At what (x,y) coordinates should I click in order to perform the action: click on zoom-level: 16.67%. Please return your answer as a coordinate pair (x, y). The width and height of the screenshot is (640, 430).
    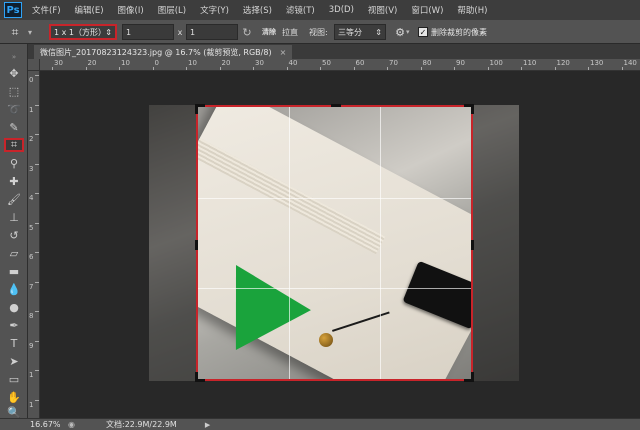
    Looking at the image, I should click on (49, 424).